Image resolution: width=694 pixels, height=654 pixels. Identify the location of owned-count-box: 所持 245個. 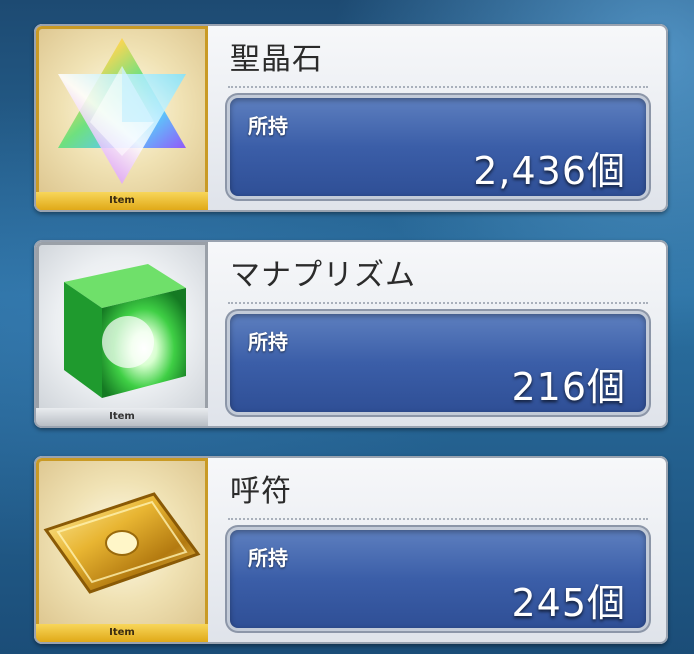
(438, 579).